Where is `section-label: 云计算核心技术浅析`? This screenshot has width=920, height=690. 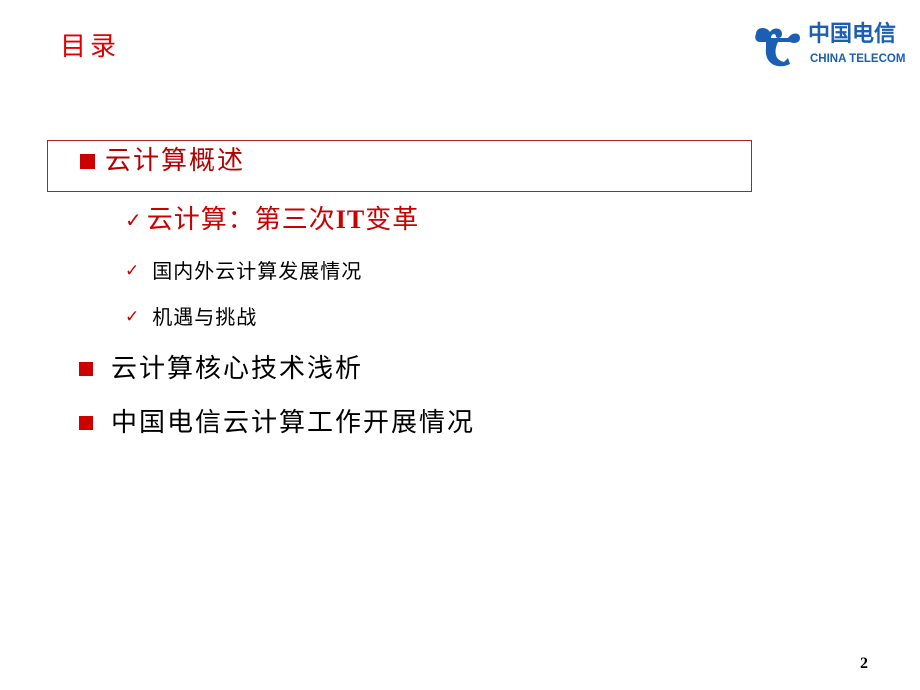
section-label: 云计算核心技术浅析 is located at coordinates (237, 369).